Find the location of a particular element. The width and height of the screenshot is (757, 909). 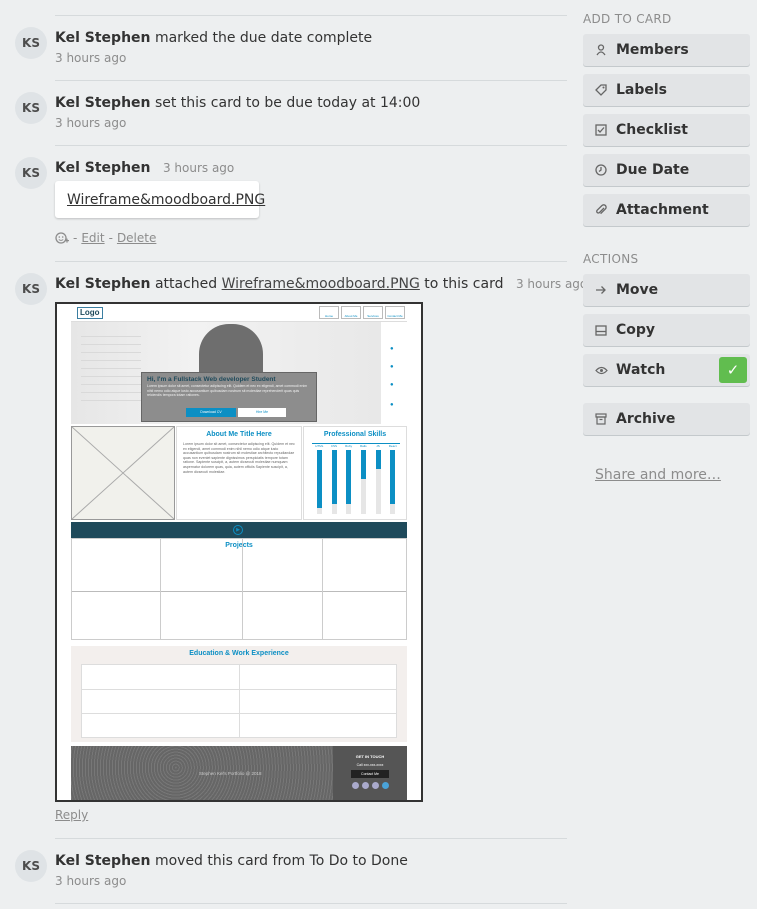

members-button: Members is located at coordinates (666, 50).